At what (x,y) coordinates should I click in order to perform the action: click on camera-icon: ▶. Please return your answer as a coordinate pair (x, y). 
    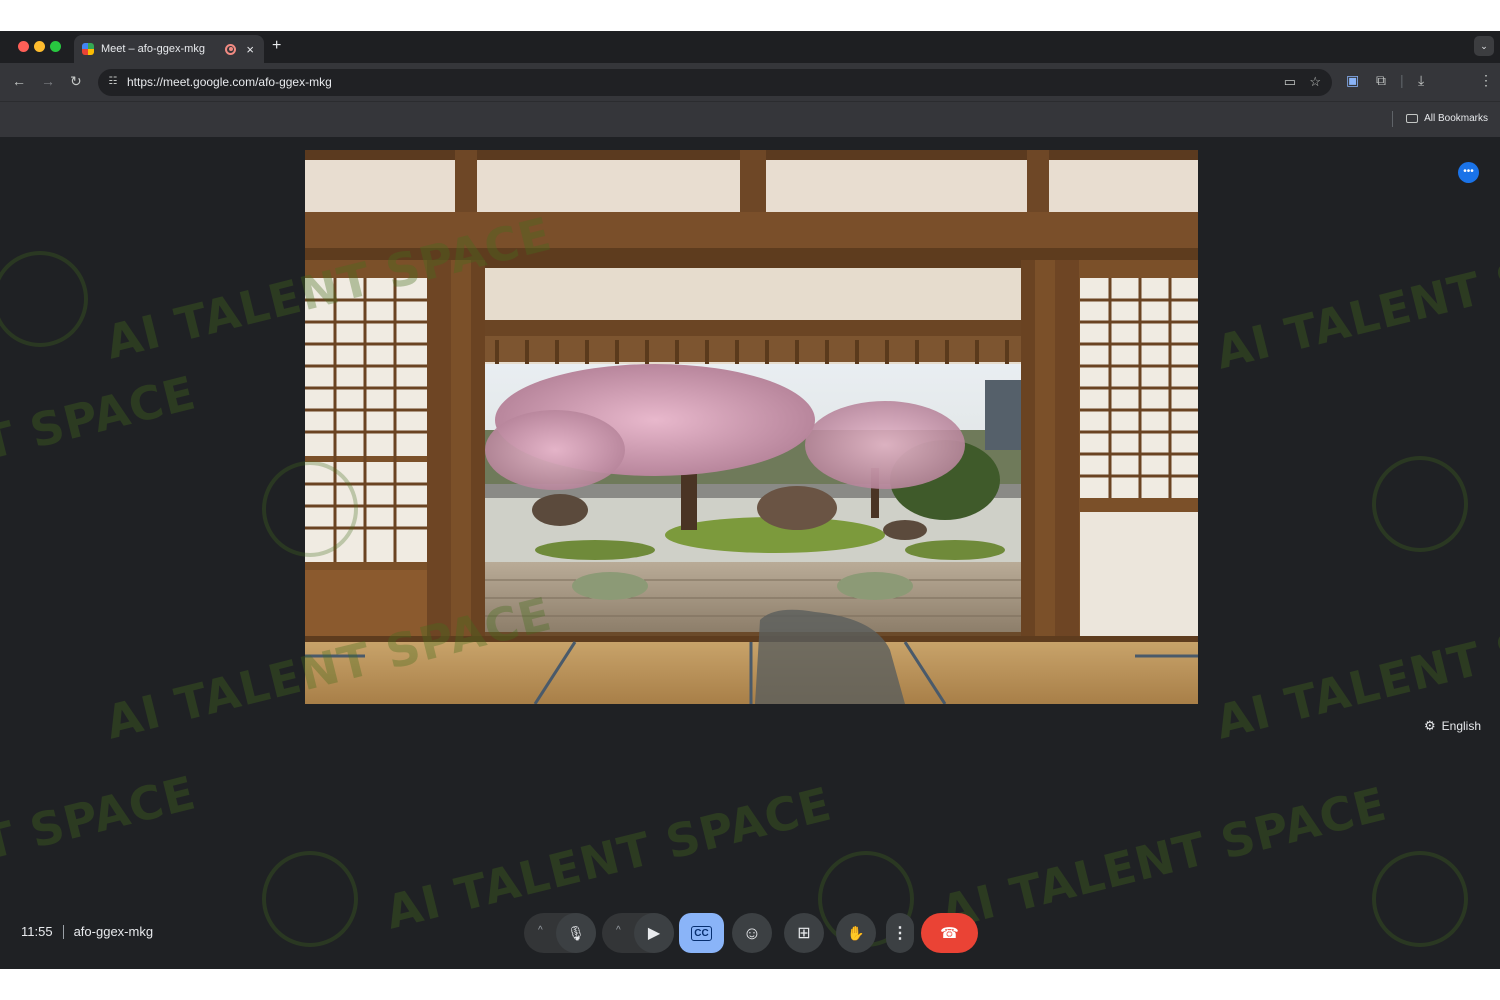
    Looking at the image, I should click on (654, 933).